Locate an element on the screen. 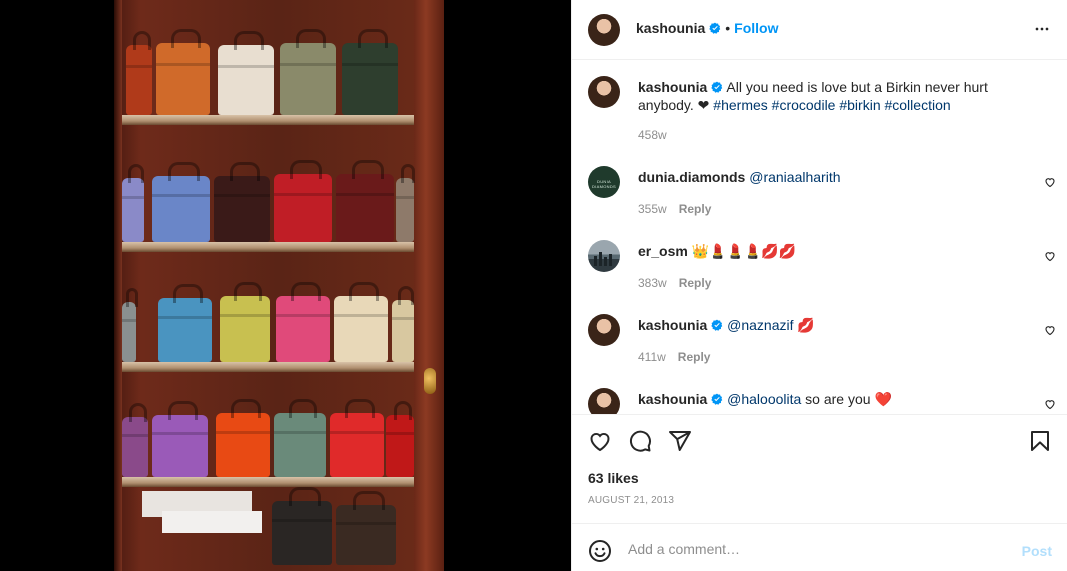 This screenshot has height=571, width=1067. comment-username: er_osm is located at coordinates (663, 251).